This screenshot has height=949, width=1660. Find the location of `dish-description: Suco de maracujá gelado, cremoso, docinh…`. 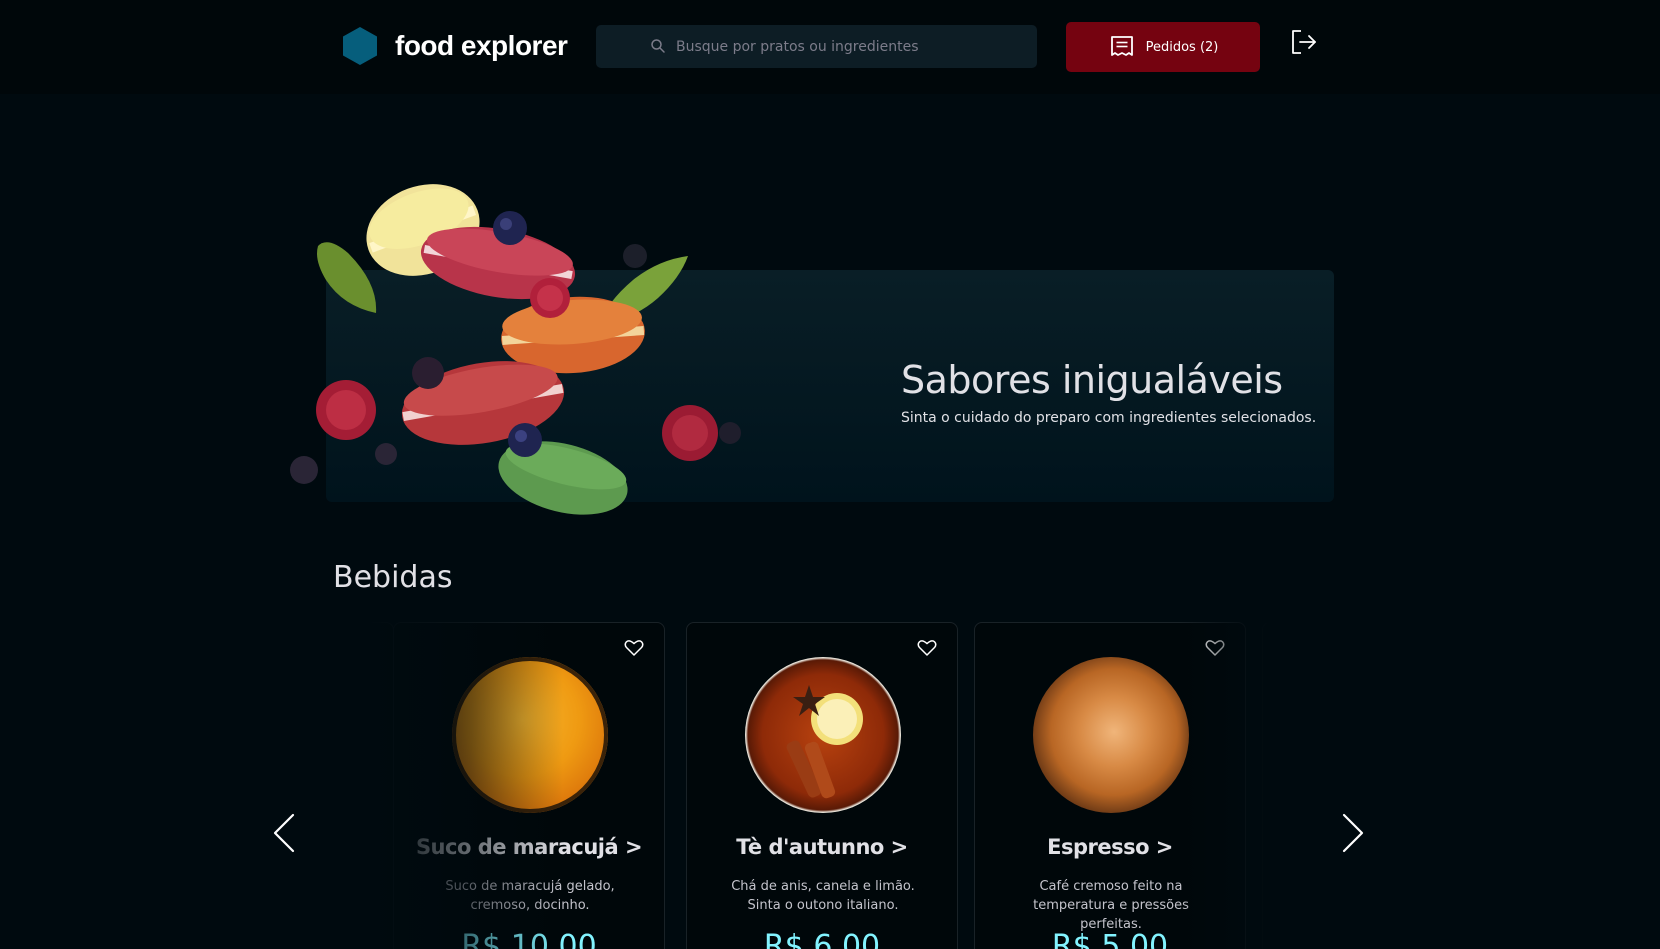

dish-description: Suco de maracujá gelado, cremoso, docinh… is located at coordinates (530, 896).